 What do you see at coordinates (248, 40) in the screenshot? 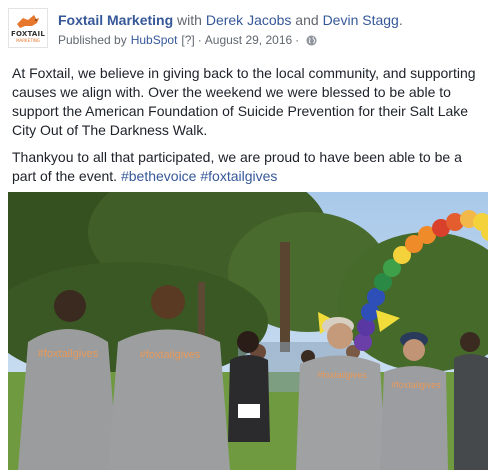
I see `post-date-link: August 29, 2016` at bounding box center [248, 40].